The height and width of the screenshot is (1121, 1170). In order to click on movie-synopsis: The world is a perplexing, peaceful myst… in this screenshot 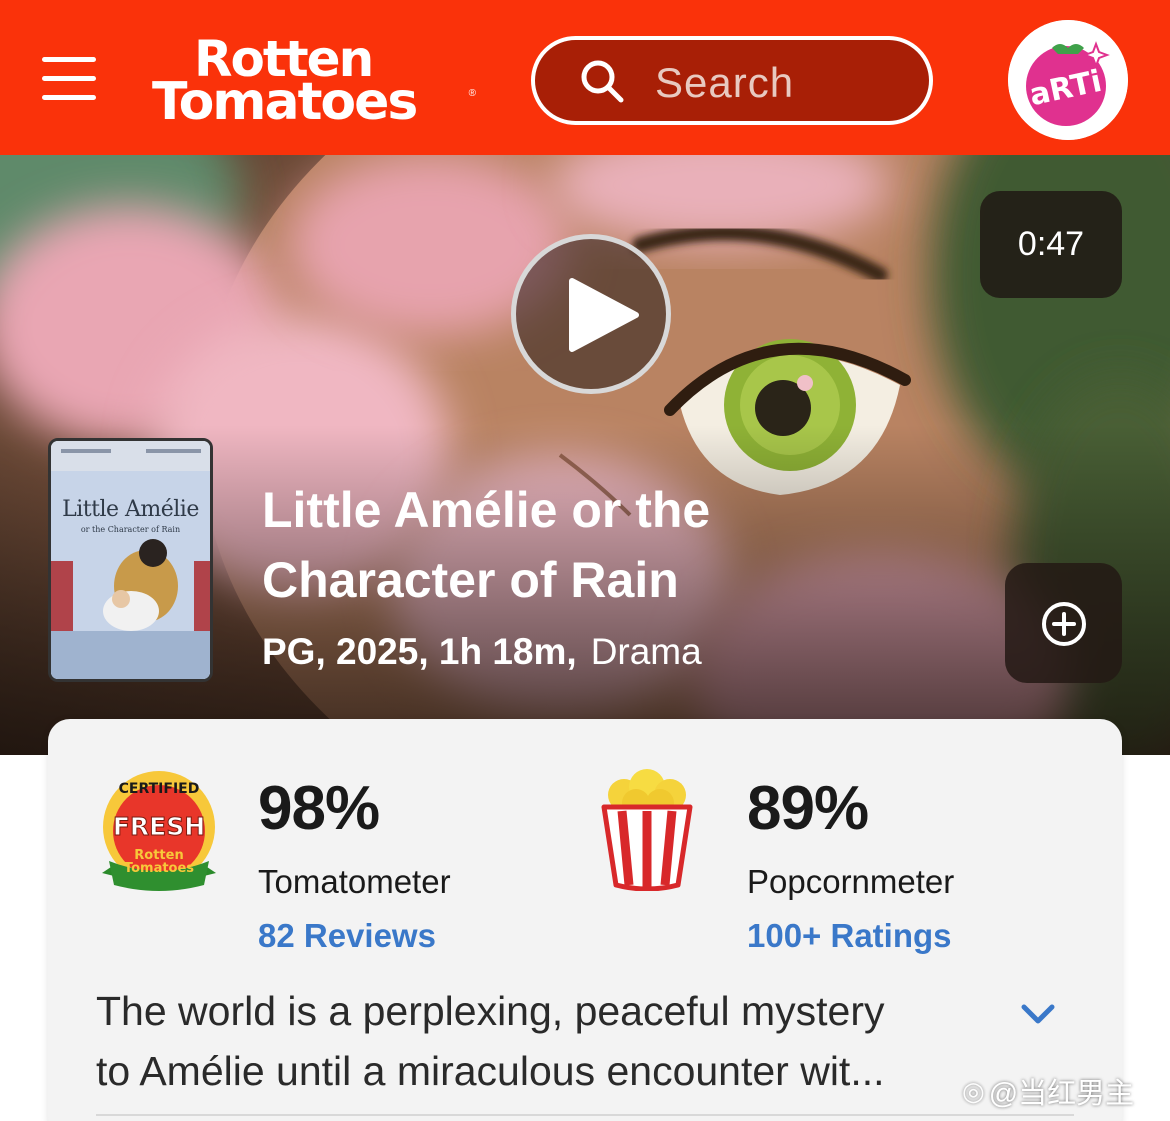, I will do `click(536, 1041)`.